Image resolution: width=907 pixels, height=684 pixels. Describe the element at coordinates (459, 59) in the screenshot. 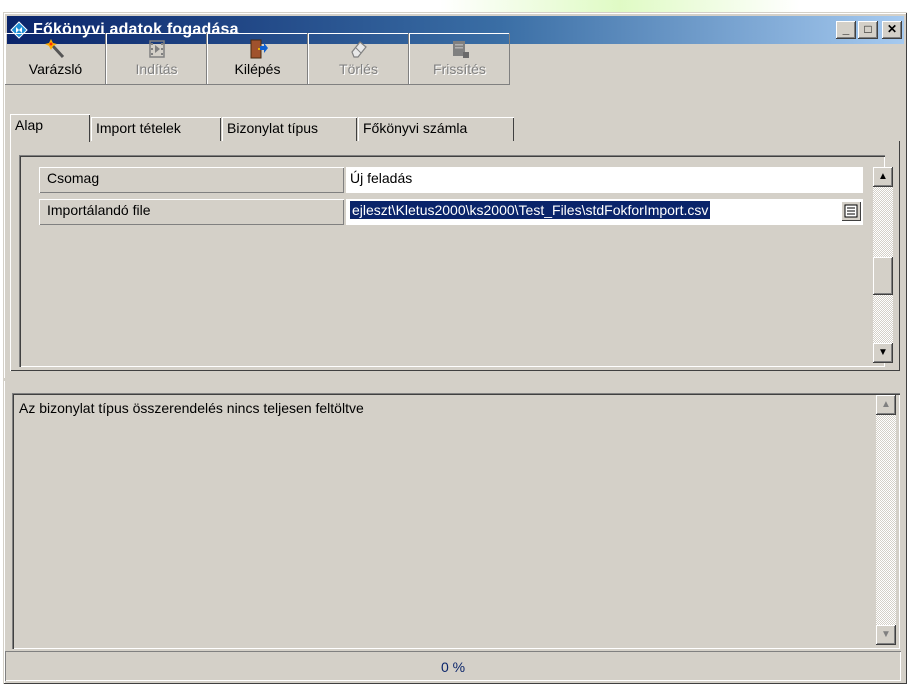

I see `refresh-button: Frissítés` at that location.